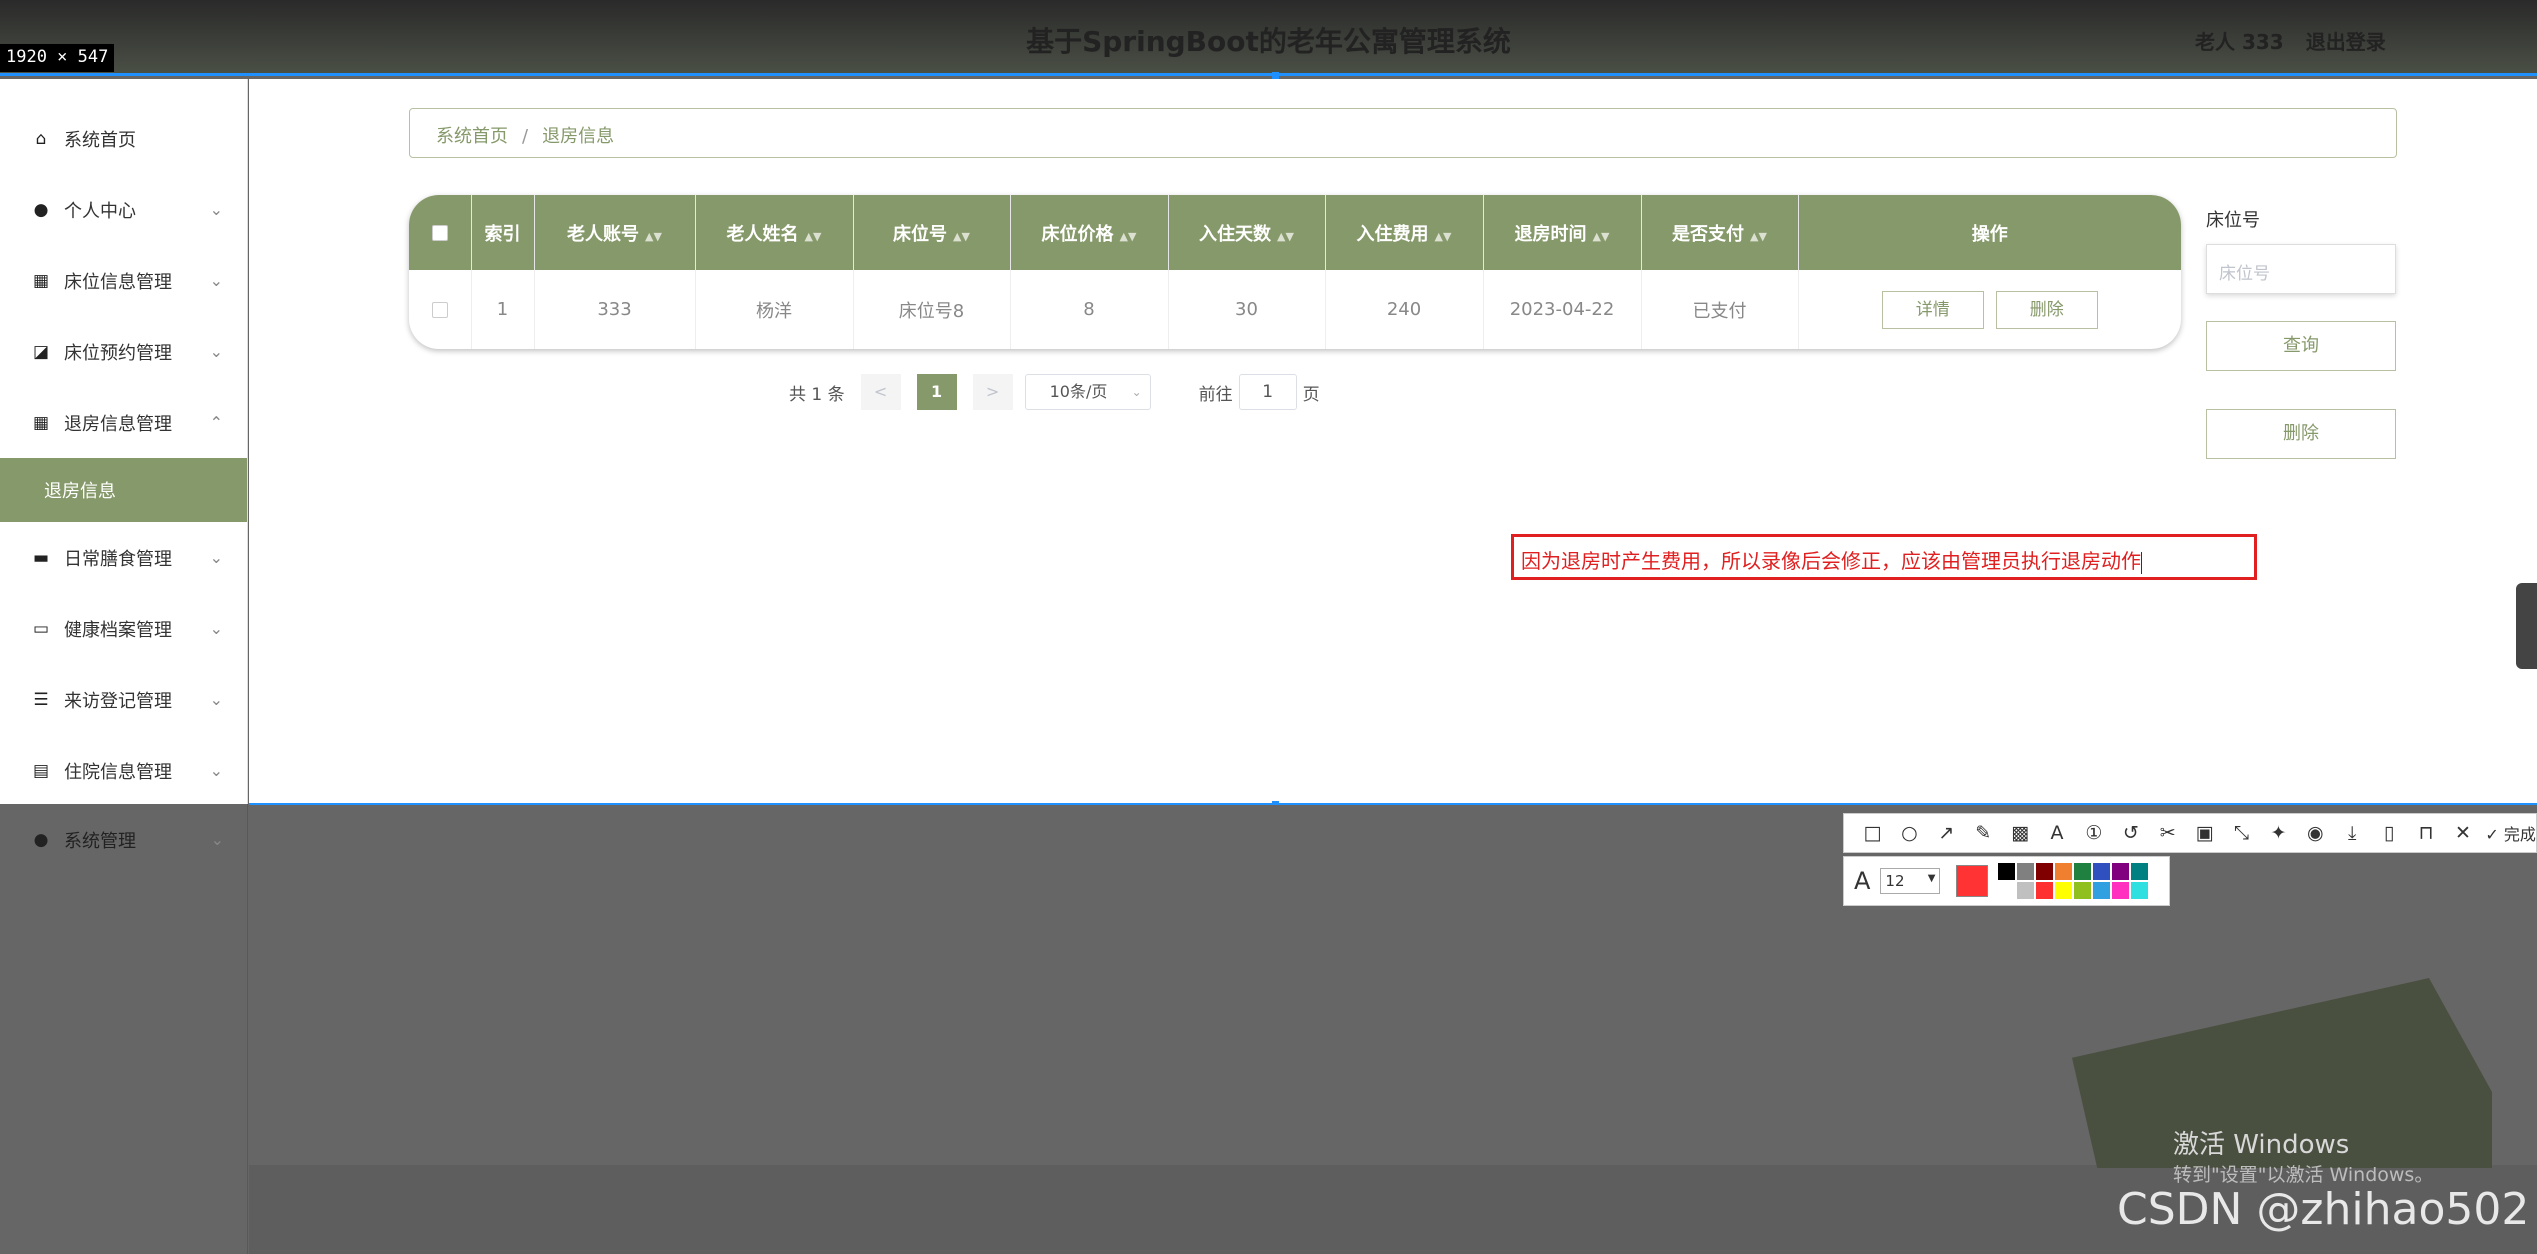 This screenshot has height=1254, width=2537. I want to click on done-button: ✓ 完成, so click(2510, 833).